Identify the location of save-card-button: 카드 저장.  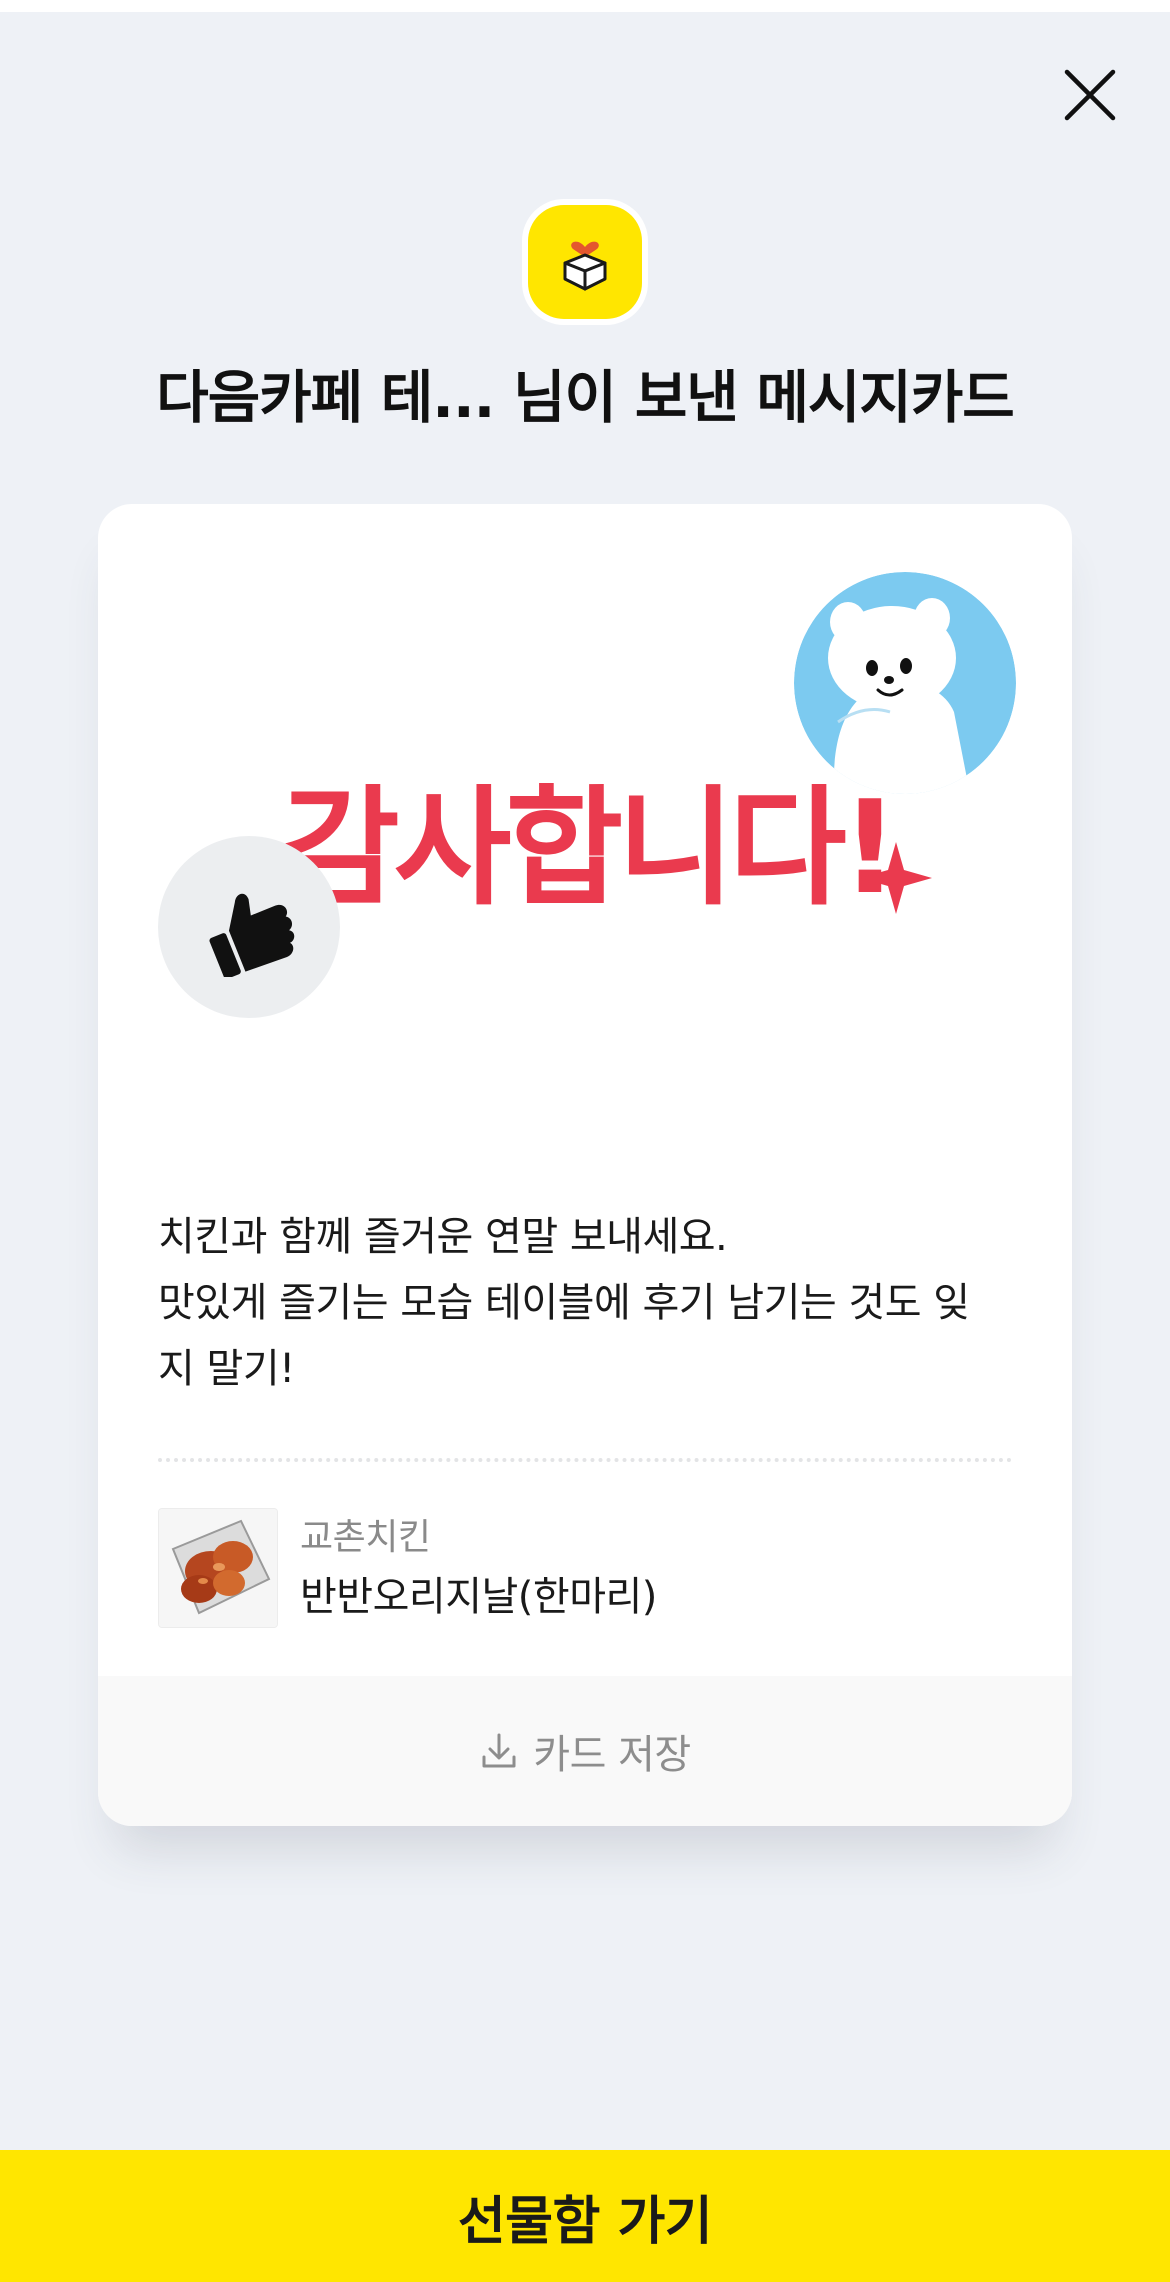
(585, 1751).